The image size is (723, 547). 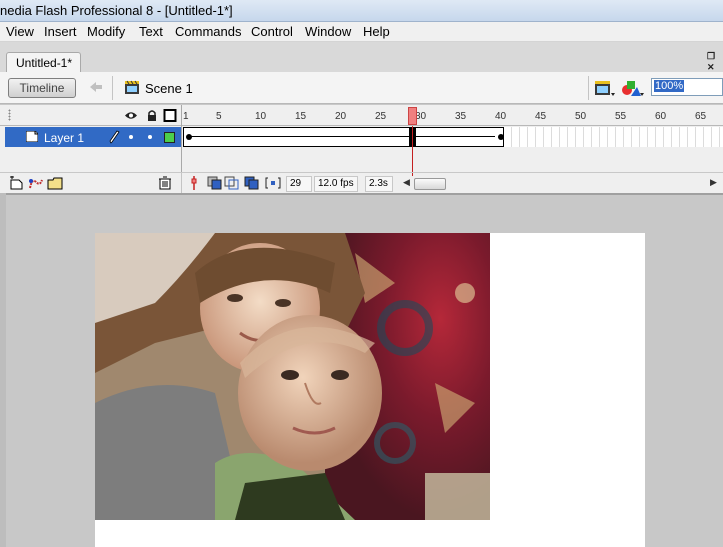 I want to click on layer-name: Layer 1, so click(x=64, y=138).